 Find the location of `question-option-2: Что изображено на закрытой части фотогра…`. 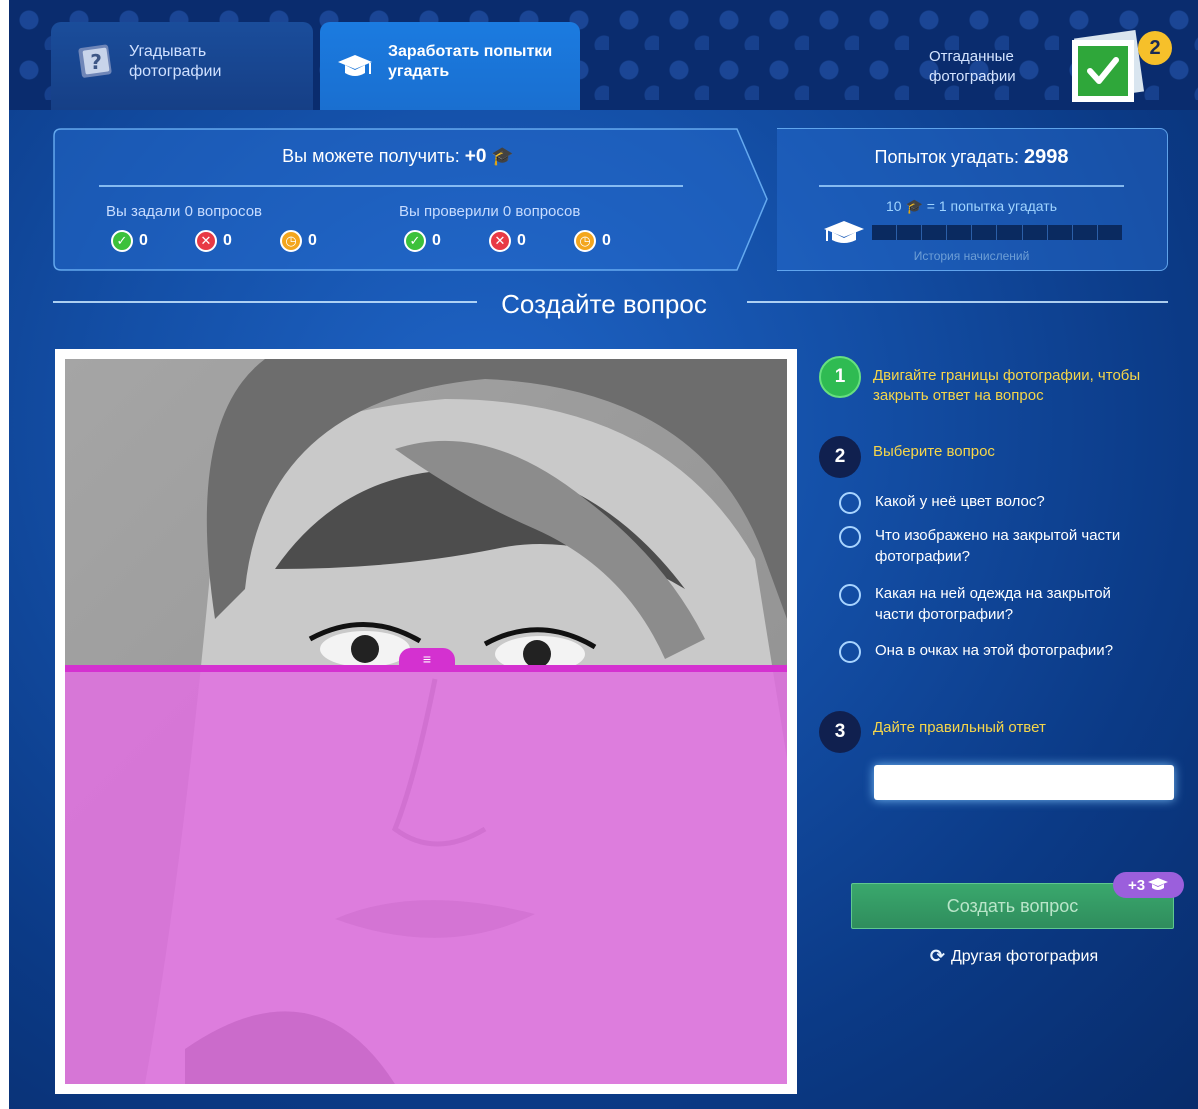

question-option-2: Что изображено на закрытой части фотогра… is located at coordinates (992, 546).